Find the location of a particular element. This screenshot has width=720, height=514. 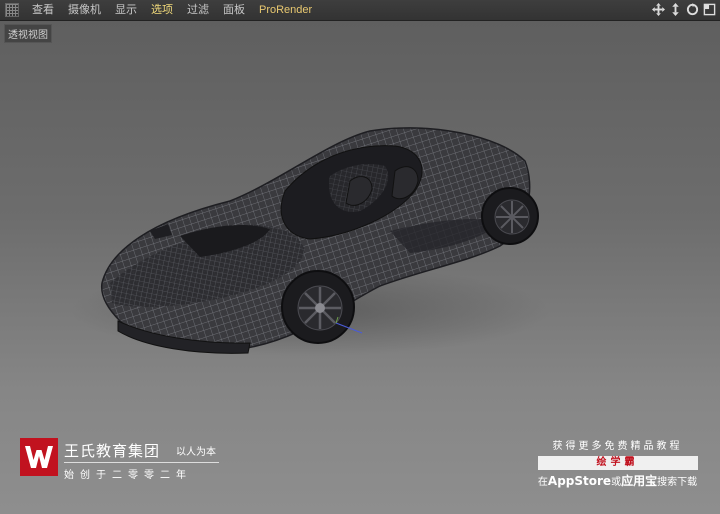

brand-watermark: 王氏教育集团 以人为本 始创于二零零二年 is located at coordinates (125, 463).